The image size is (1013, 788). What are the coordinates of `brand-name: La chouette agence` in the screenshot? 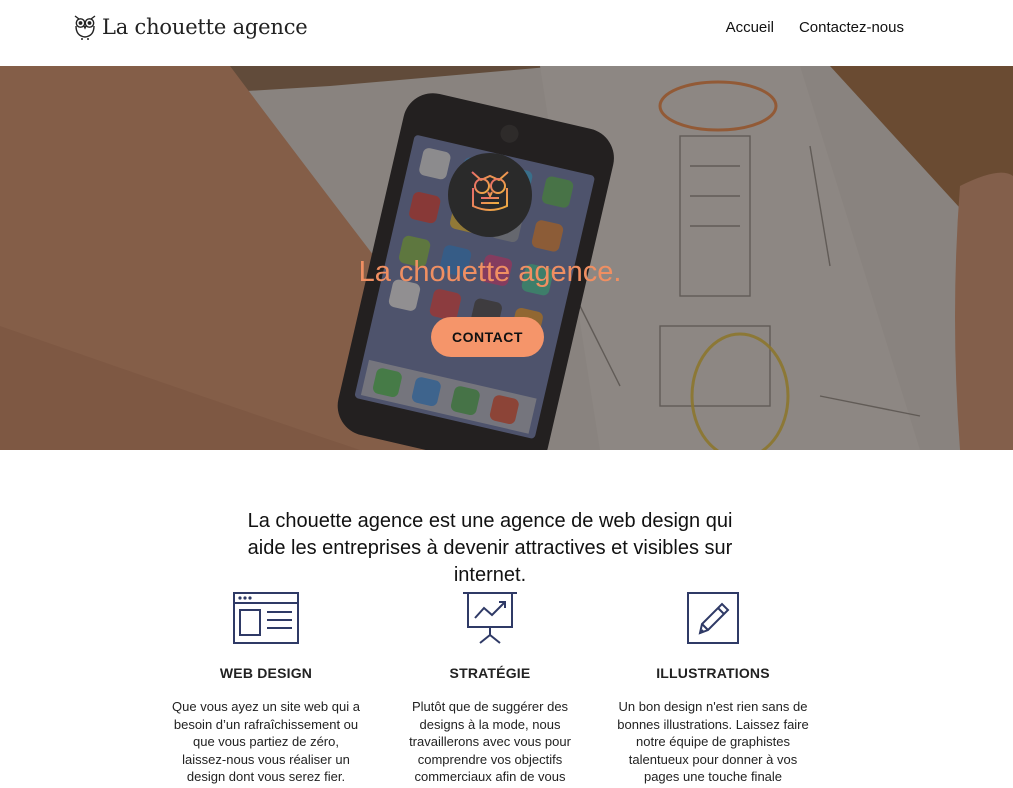 It's located at (205, 27).